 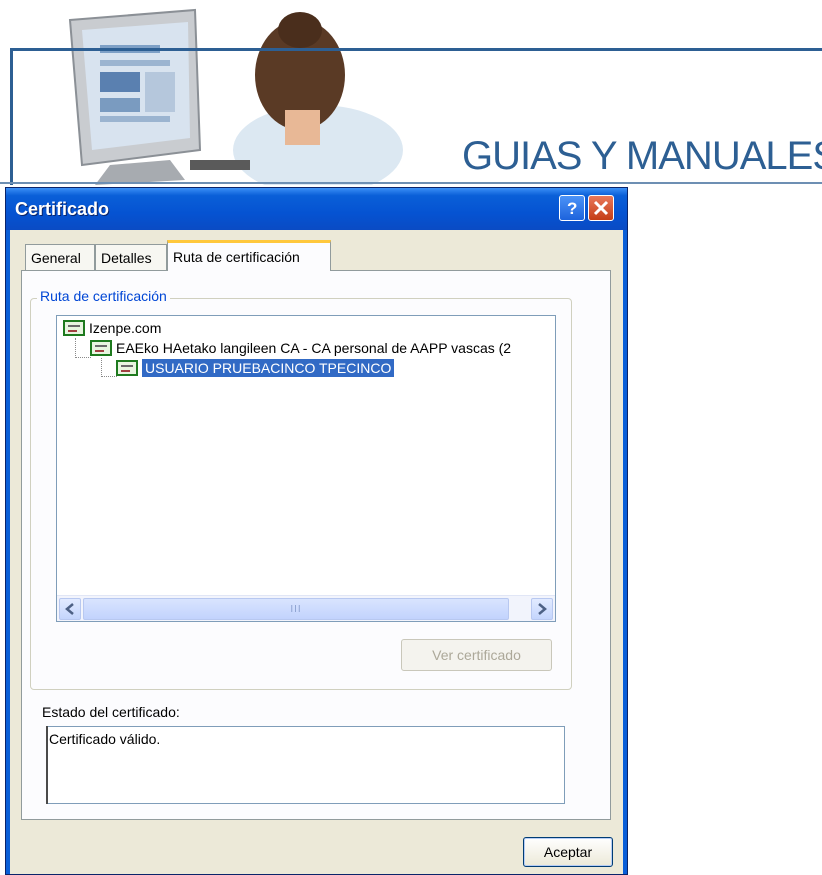 I want to click on certificate-status-label: Estado del certificado:, so click(x=111, y=712).